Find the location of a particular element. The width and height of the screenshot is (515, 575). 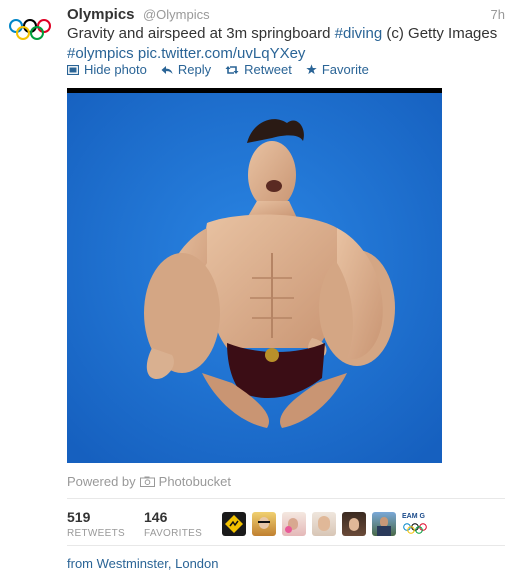

retweet-label: Retweet is located at coordinates (268, 69).